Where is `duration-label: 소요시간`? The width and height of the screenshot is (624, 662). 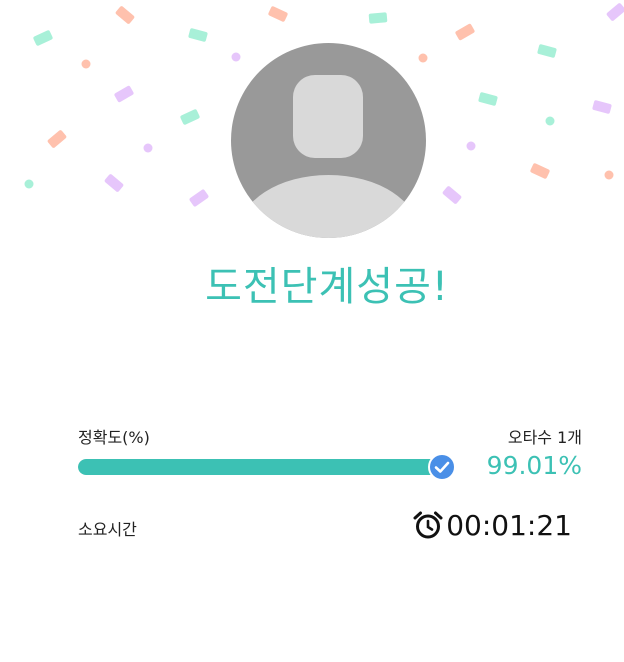 duration-label: 소요시간 is located at coordinates (107, 529).